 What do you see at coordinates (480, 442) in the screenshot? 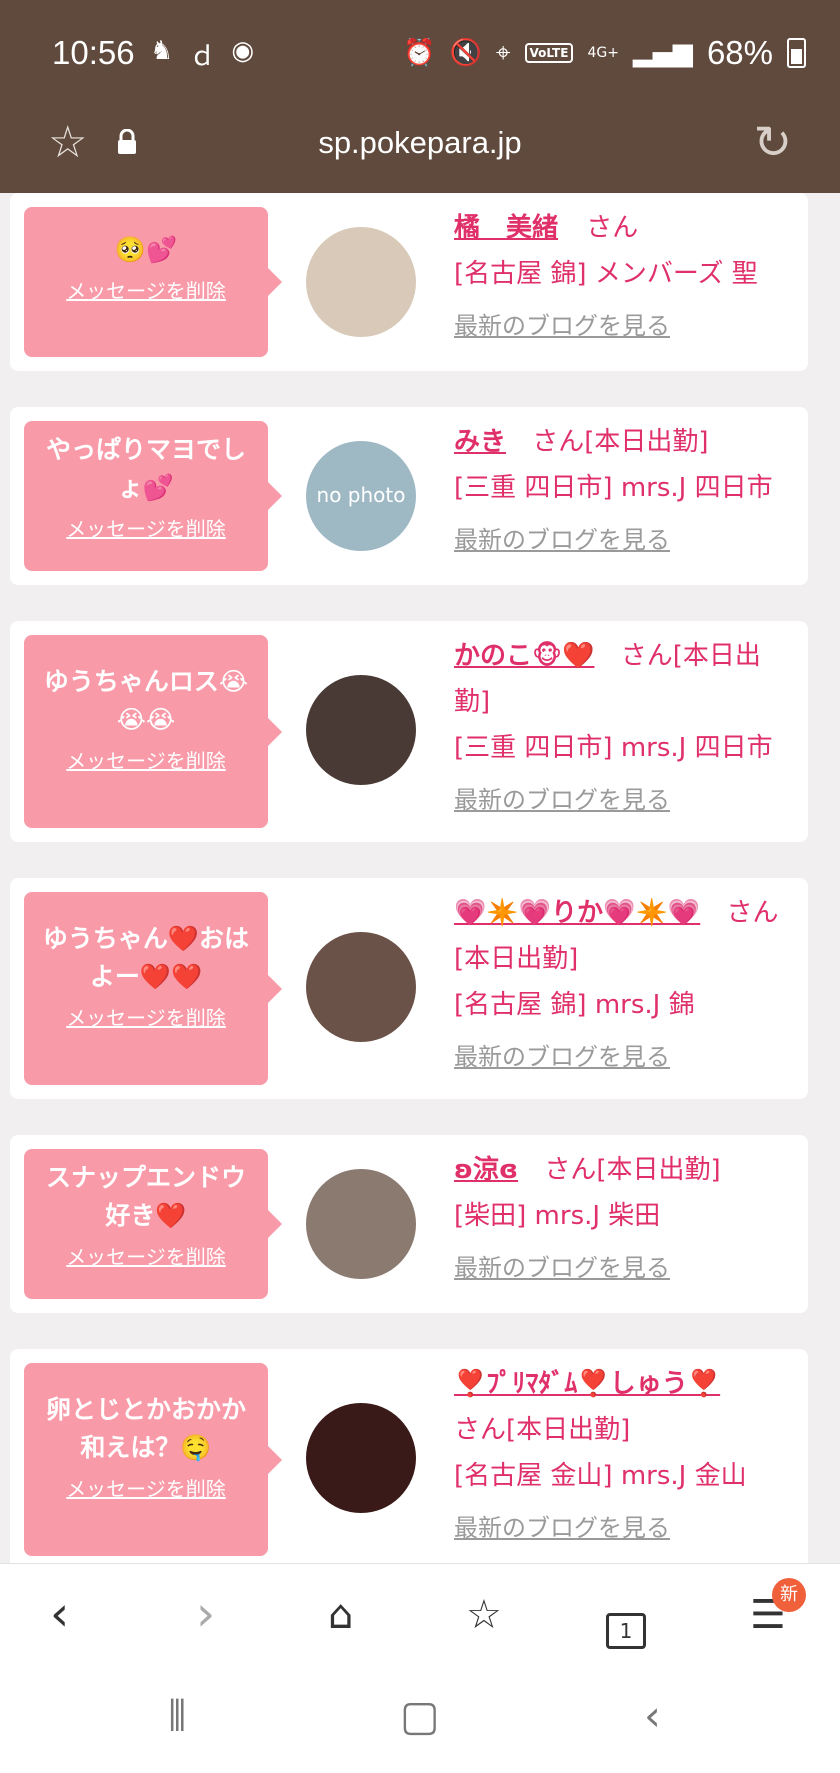
I see `cast-name-link: みき` at bounding box center [480, 442].